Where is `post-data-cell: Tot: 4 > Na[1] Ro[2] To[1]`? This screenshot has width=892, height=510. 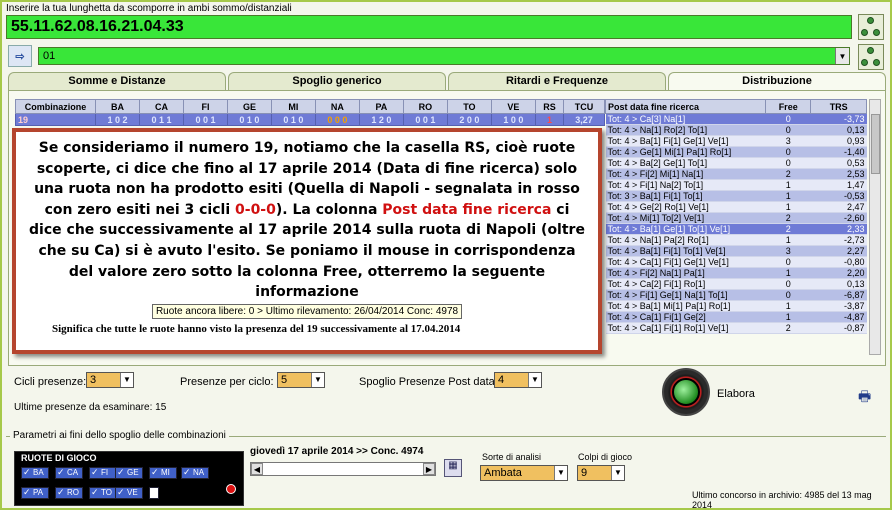 post-data-cell: Tot: 4 > Na[1] Ro[2] To[1] is located at coordinates (685, 130).